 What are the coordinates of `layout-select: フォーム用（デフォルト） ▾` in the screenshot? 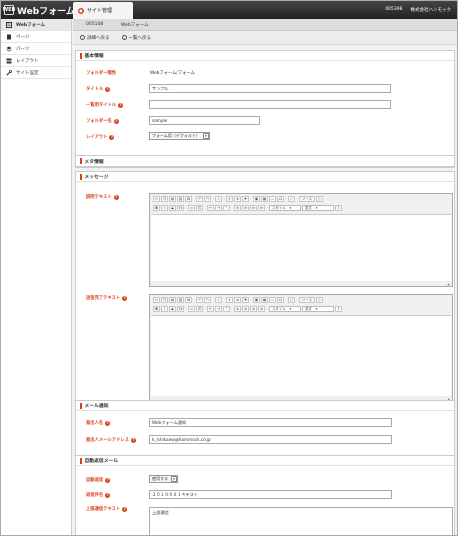 It's located at (179, 136).